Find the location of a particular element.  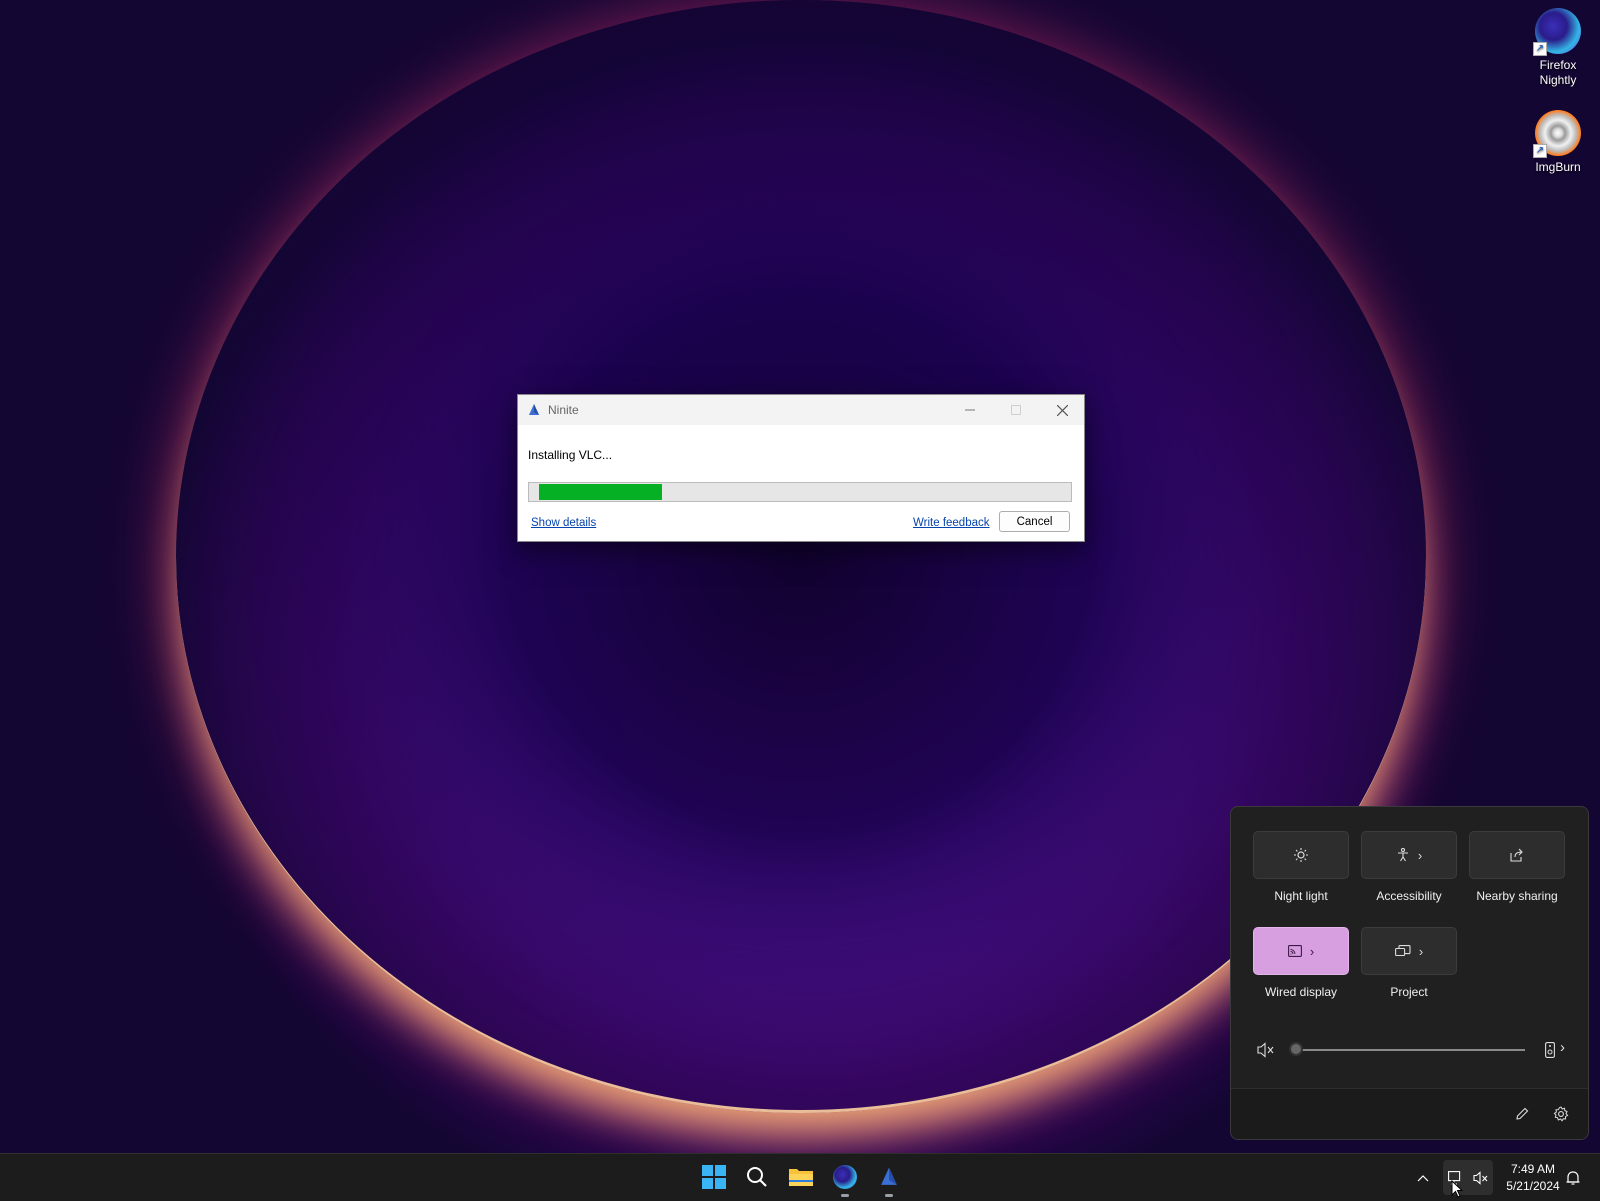

install-progress-bar is located at coordinates (800, 492).